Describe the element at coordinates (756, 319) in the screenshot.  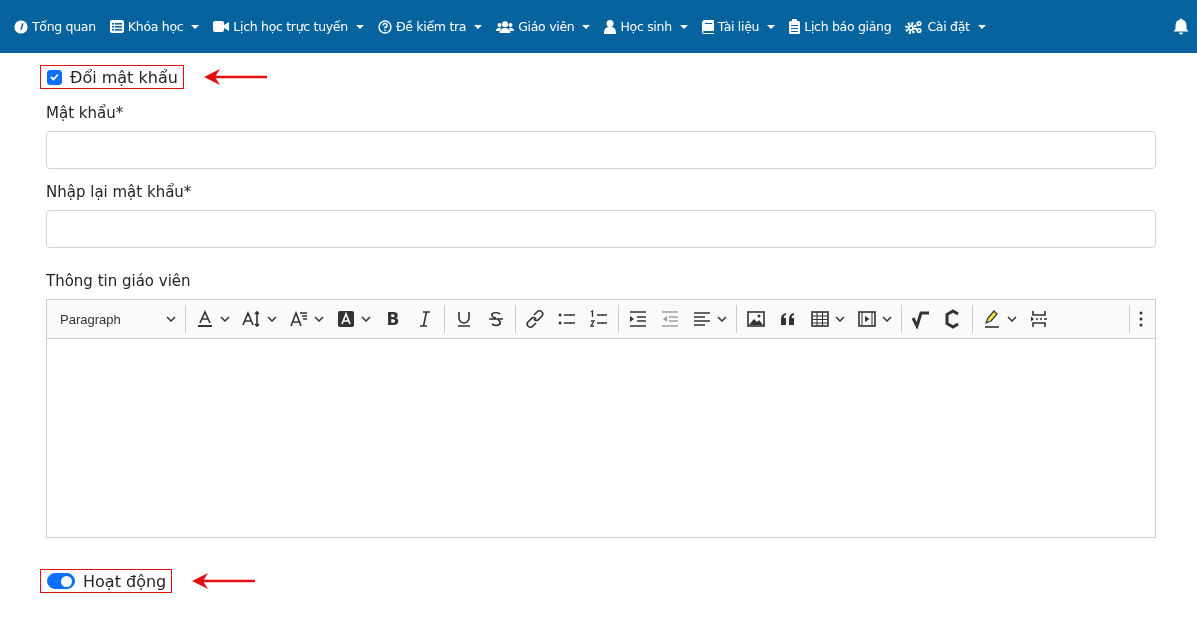
I see `image-icon` at that location.